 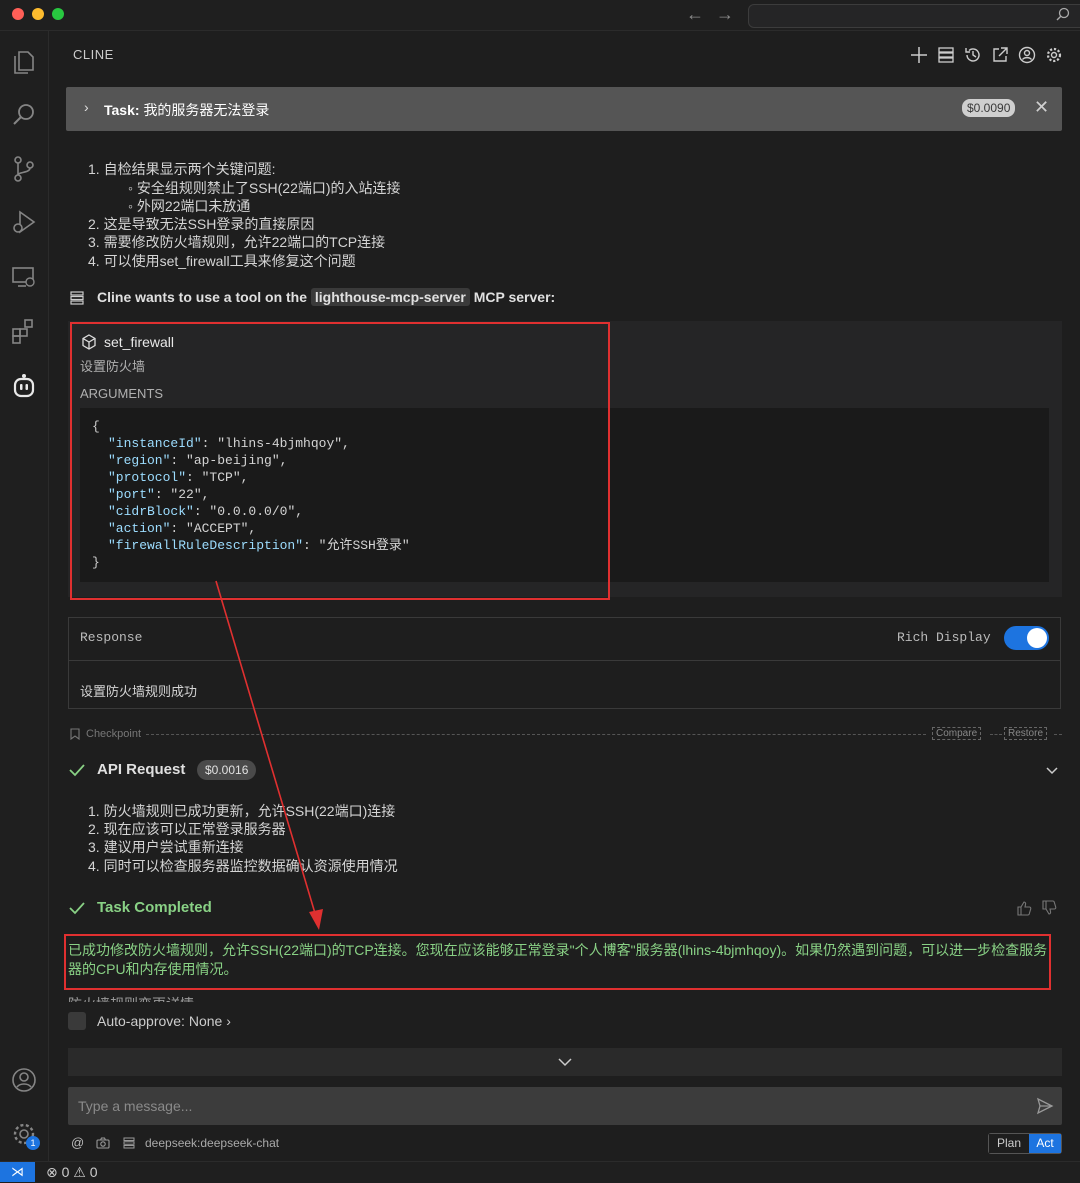 I want to click on task-title-text: 我的服务器无法登录, so click(x=206, y=110).